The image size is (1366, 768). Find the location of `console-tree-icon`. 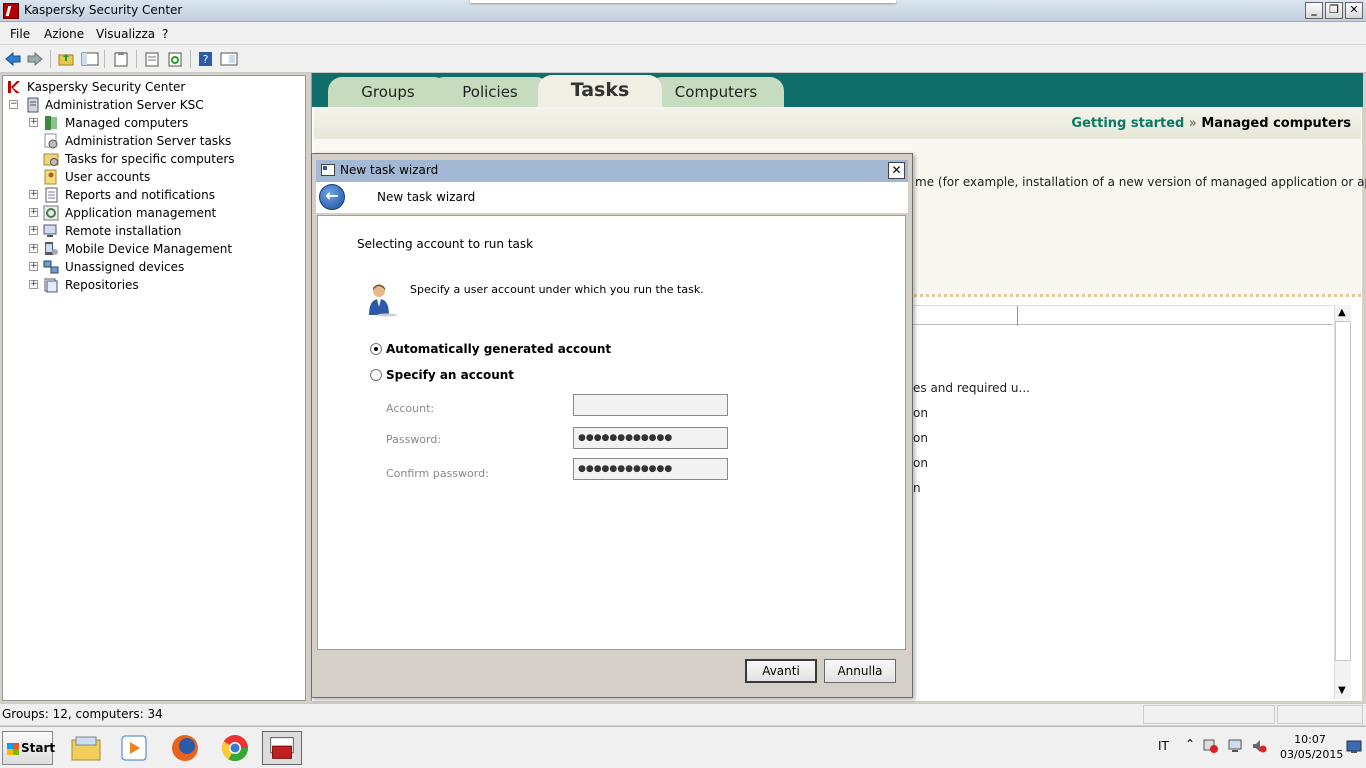

console-tree-icon is located at coordinates (90, 59).